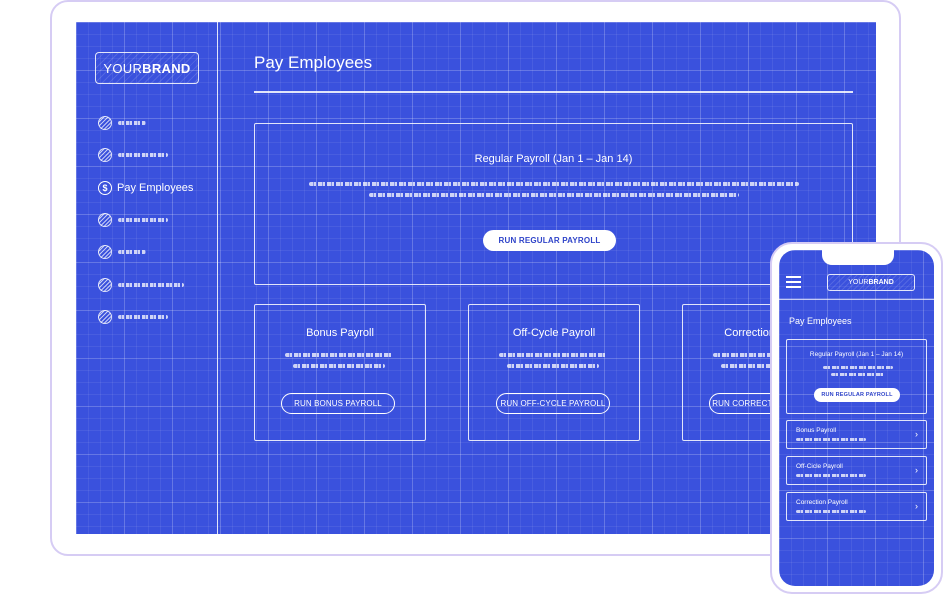 The image size is (950, 600). I want to click on sidebar: YOUR BRAND $ Pay Employees, so click(147, 278).